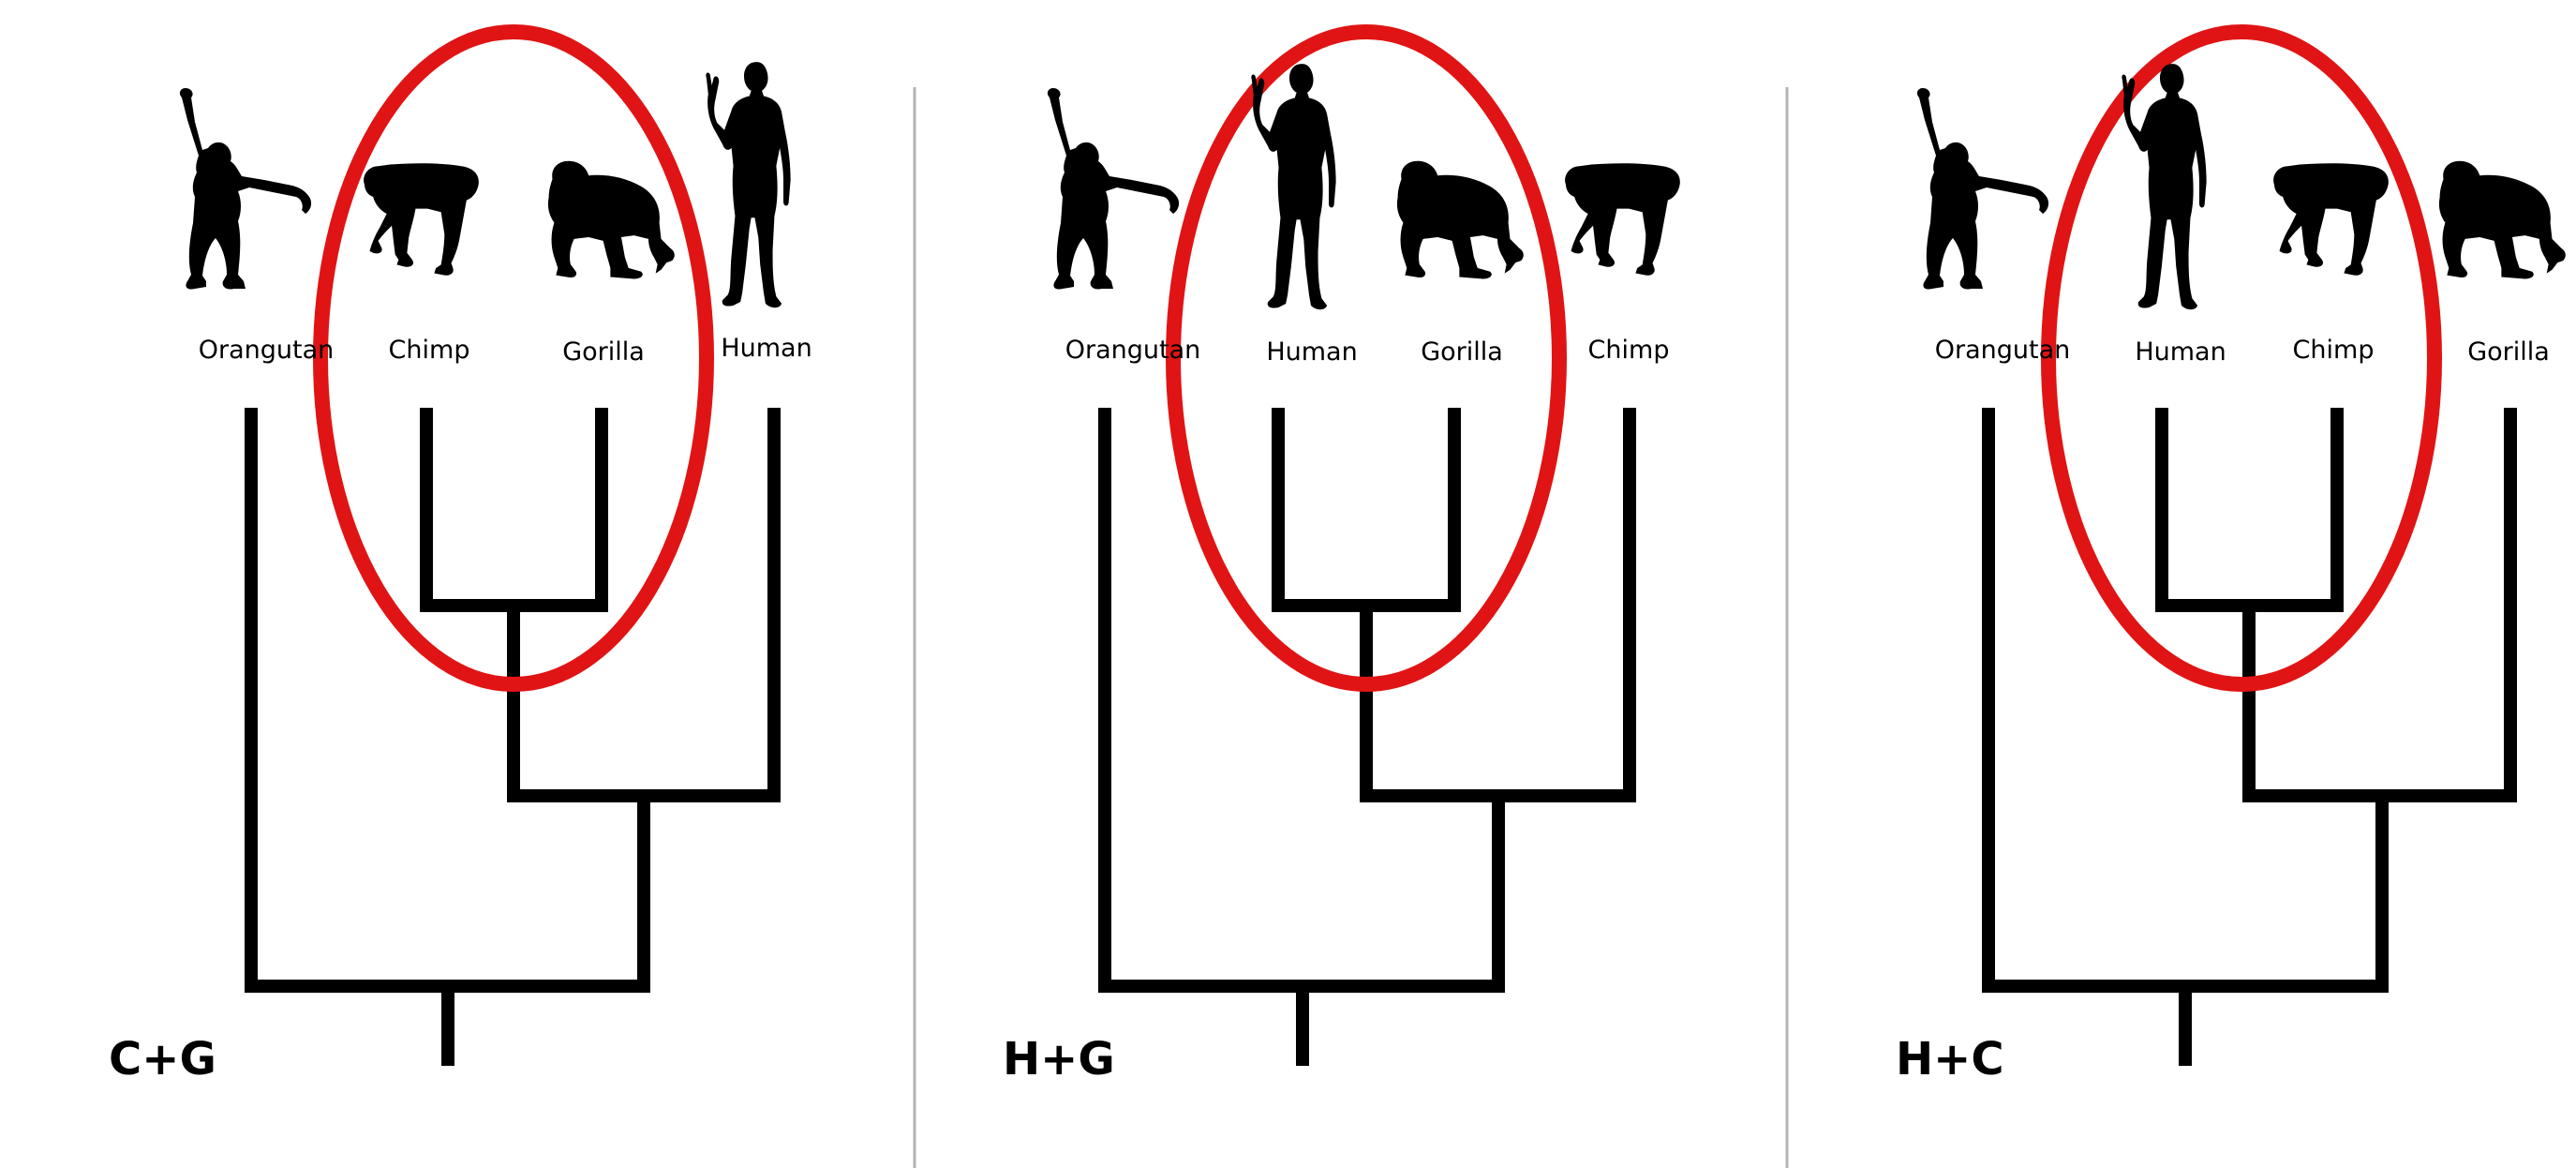 The width and height of the screenshot is (2576, 1168). I want to click on panel-label: H+C, so click(1950, 1060).